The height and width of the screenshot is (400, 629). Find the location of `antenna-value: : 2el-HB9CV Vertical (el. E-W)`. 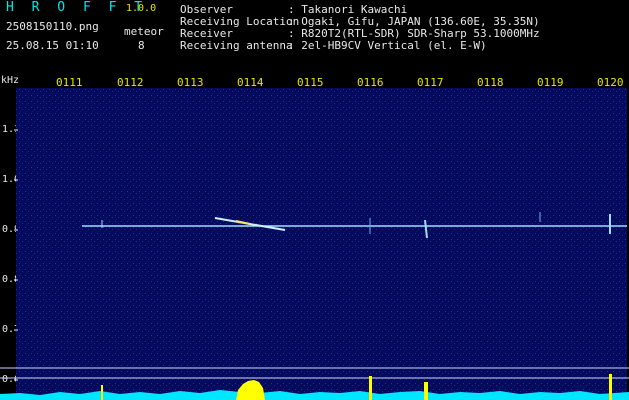

antenna-value: : 2el-HB9CV Vertical (el. E-W) is located at coordinates (387, 45).